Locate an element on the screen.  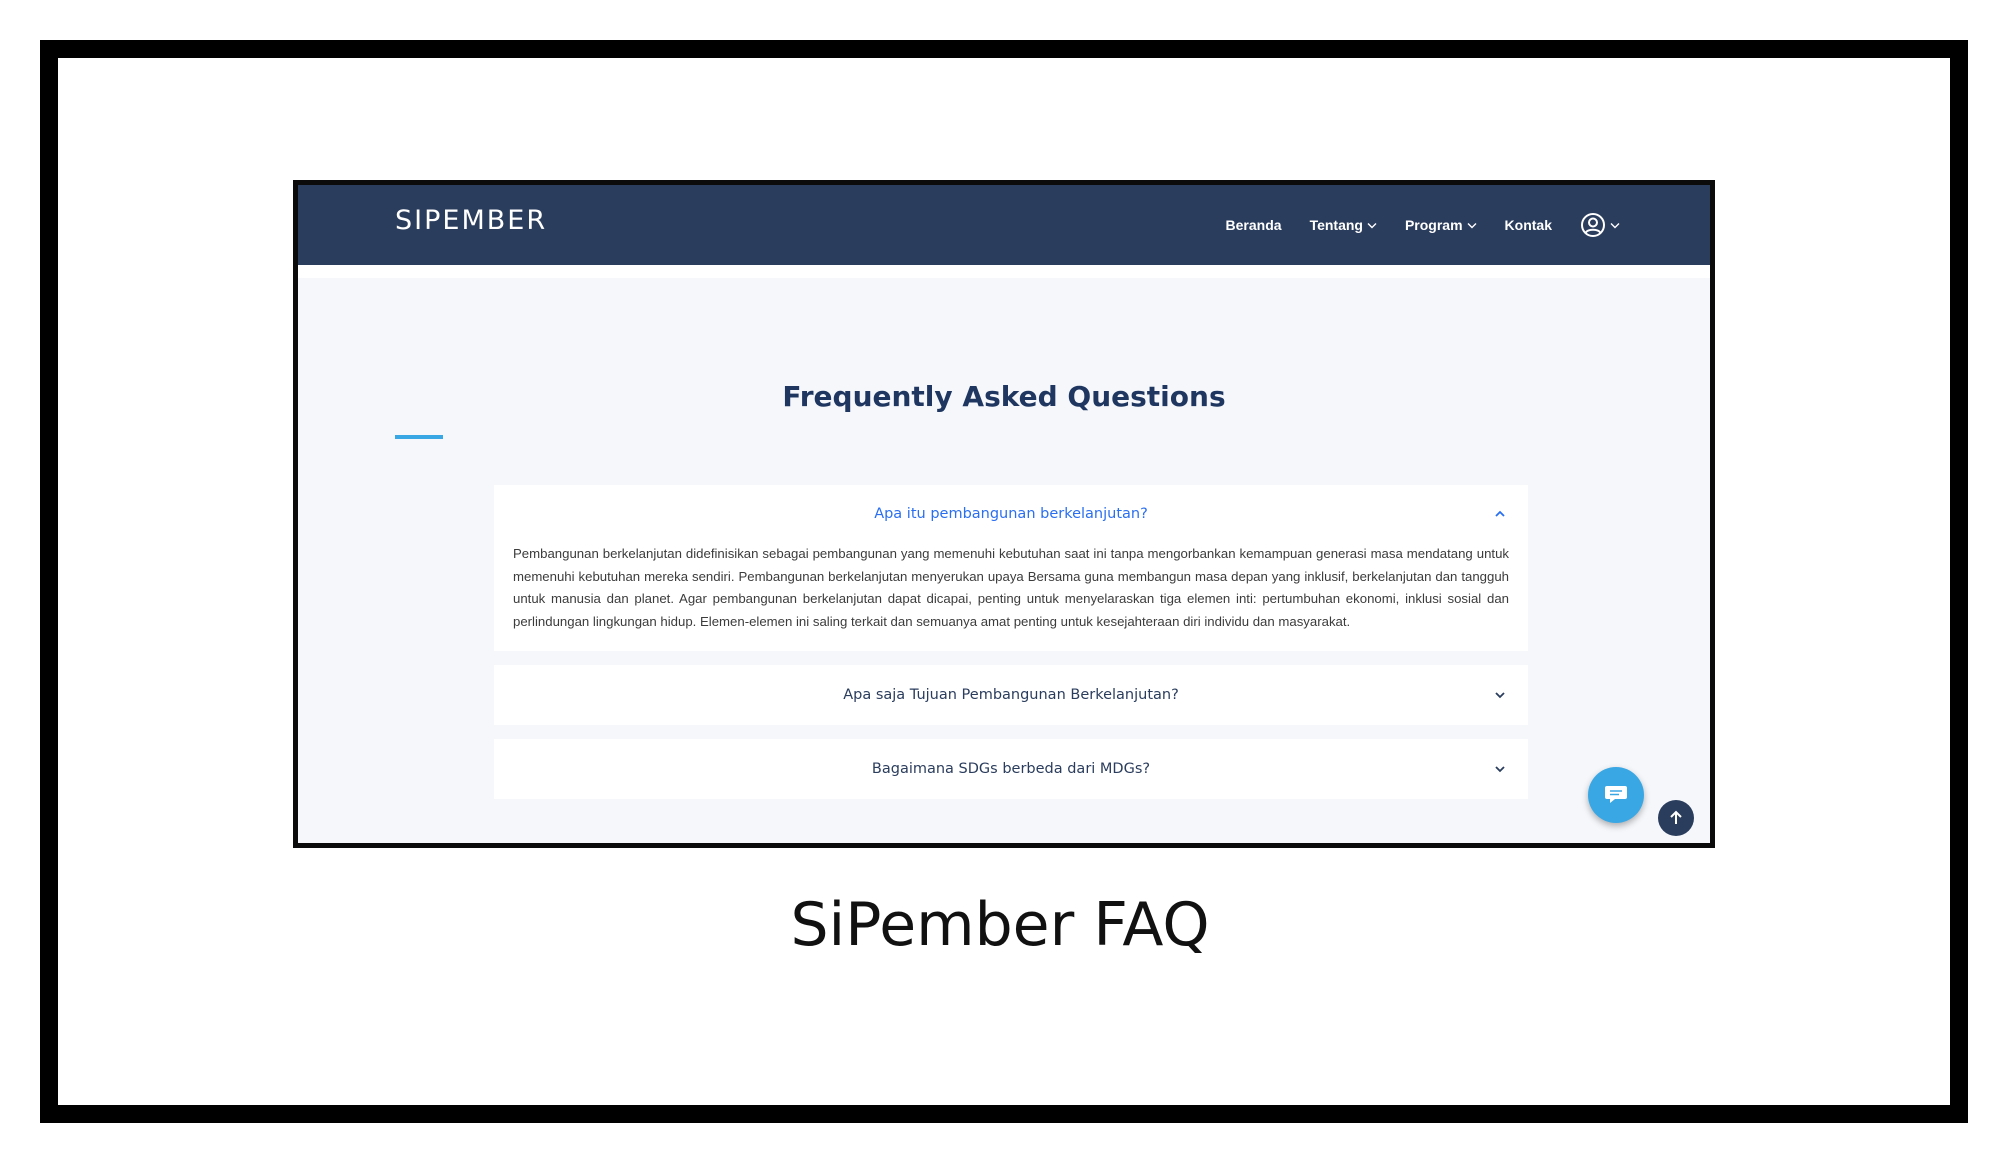
faq-question: Apa itu pembangunan berkelanjutan? is located at coordinates (1011, 514).